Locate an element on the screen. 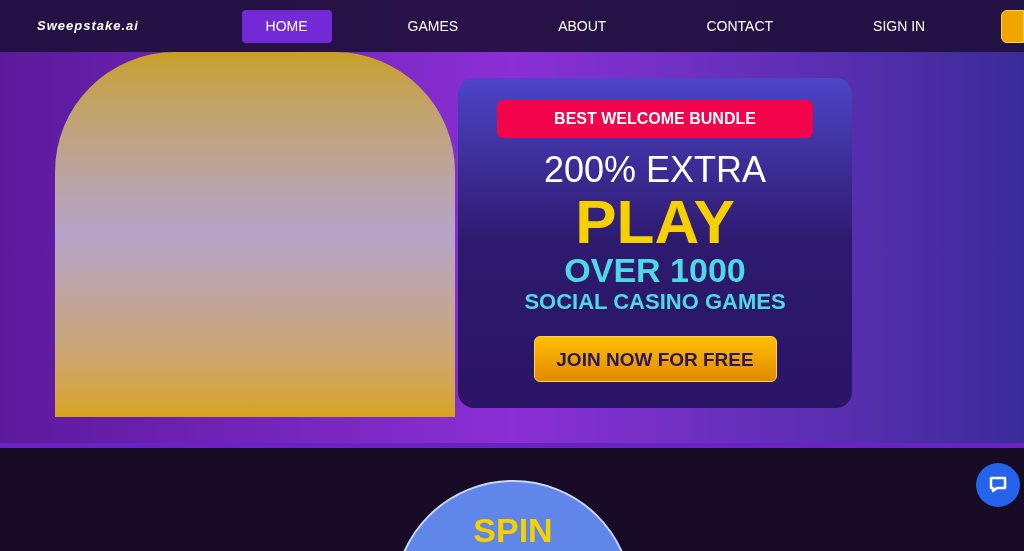  nav-link: HOME is located at coordinates (286, 26).